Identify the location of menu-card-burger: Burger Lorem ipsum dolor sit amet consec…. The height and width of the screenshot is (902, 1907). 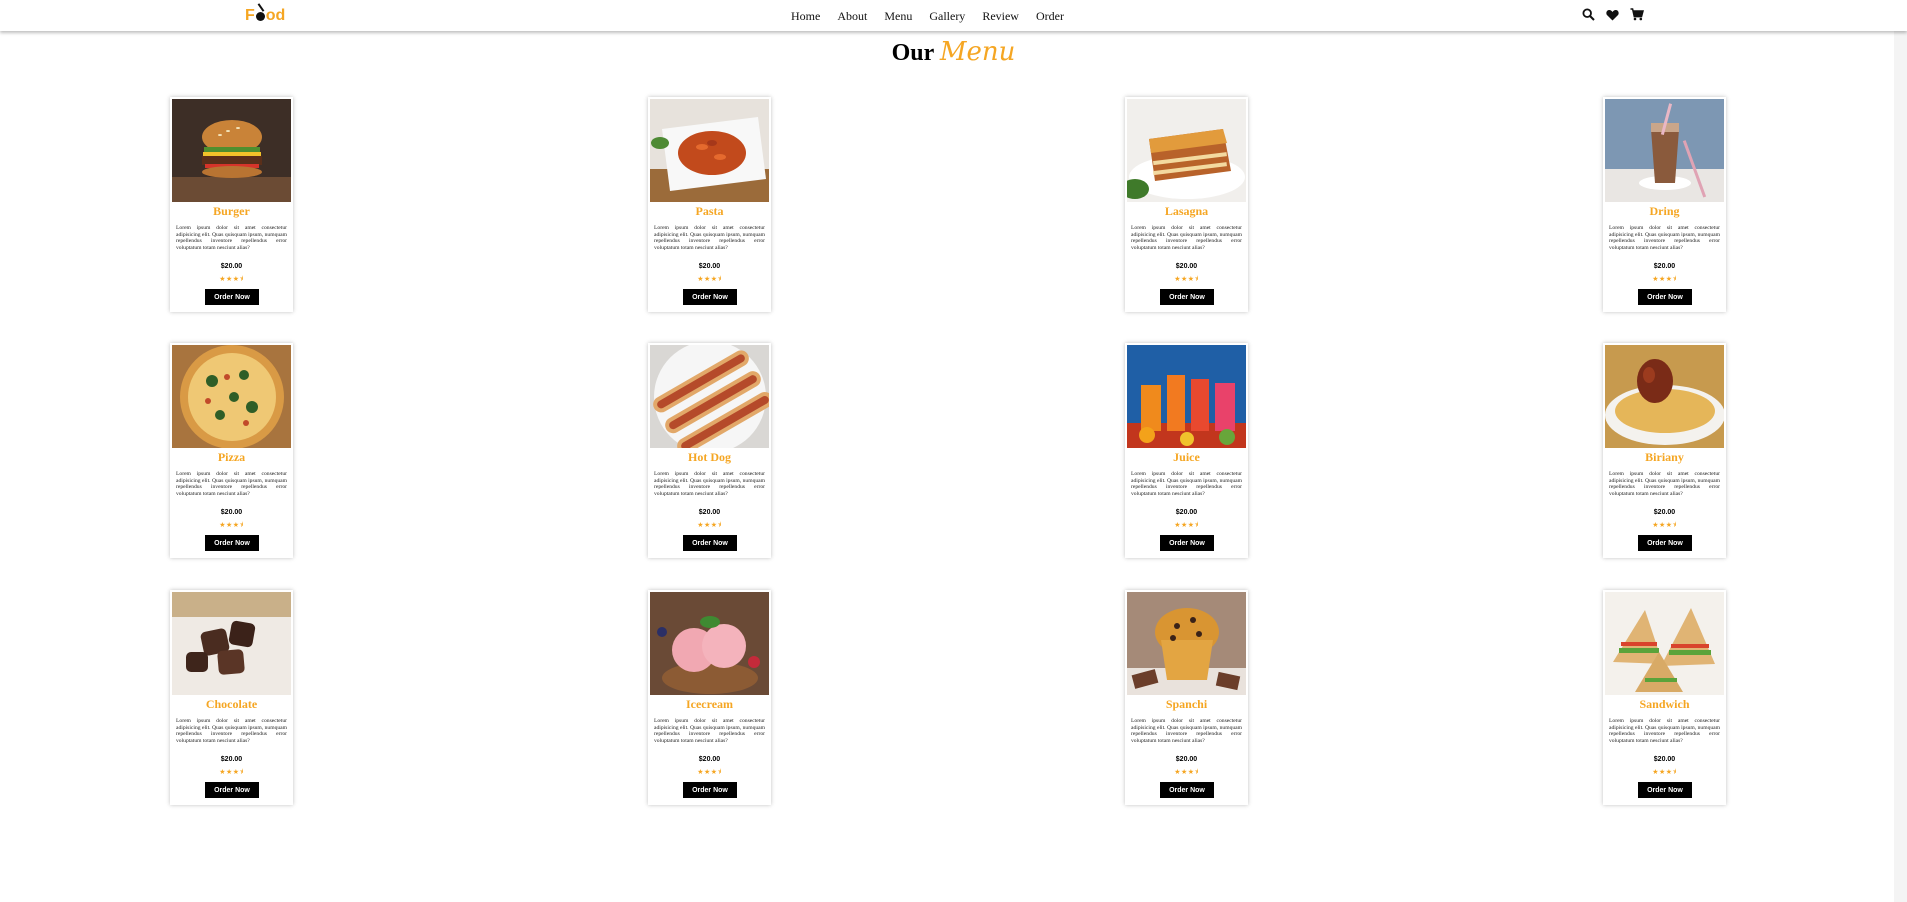
(231, 204).